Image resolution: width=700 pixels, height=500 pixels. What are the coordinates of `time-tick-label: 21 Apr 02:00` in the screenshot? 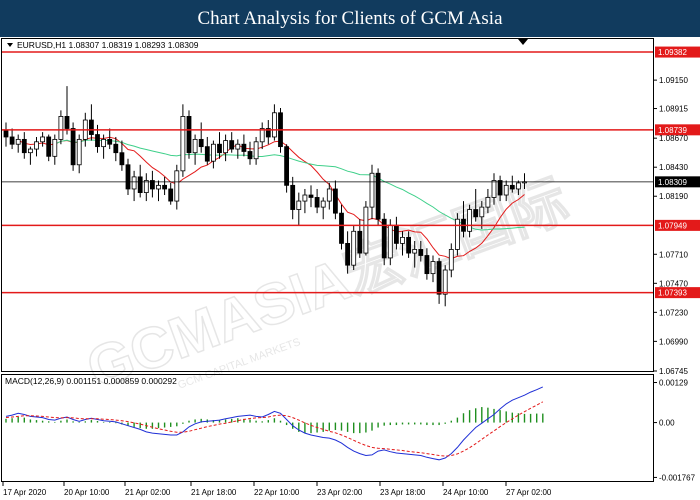 It's located at (148, 492).